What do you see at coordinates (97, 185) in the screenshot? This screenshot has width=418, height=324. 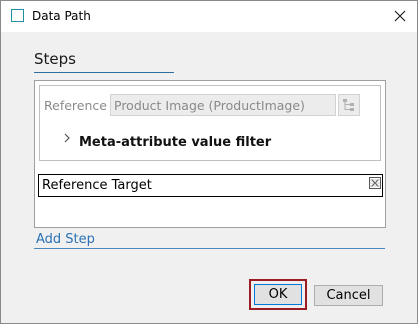 I see `reference-target-label: Reference Target` at bounding box center [97, 185].